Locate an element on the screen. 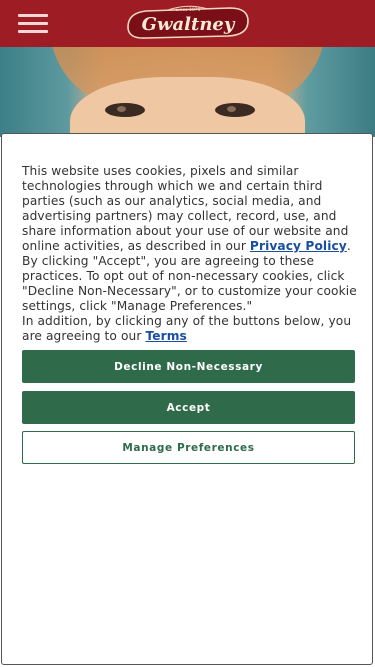 This screenshot has height=667, width=375. accept-button: Accept is located at coordinates (188, 407).